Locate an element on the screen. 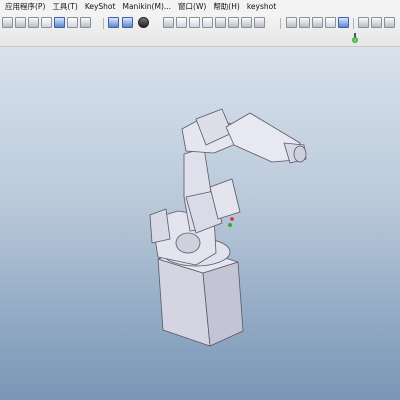 This screenshot has width=400, height=400. menu-tools: 工具(T) is located at coordinates (64, 6).